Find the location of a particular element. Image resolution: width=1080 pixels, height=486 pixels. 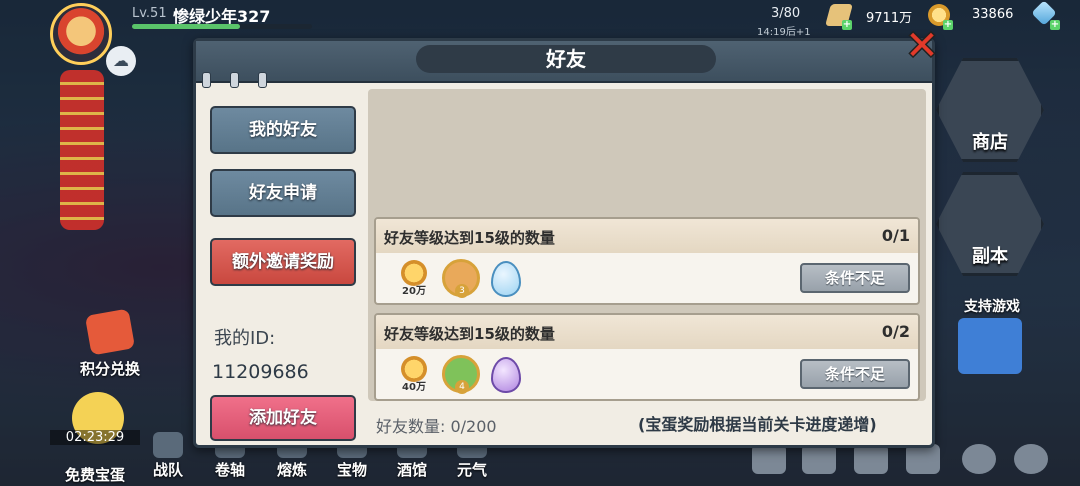

help-icon is located at coordinates (979, 459).